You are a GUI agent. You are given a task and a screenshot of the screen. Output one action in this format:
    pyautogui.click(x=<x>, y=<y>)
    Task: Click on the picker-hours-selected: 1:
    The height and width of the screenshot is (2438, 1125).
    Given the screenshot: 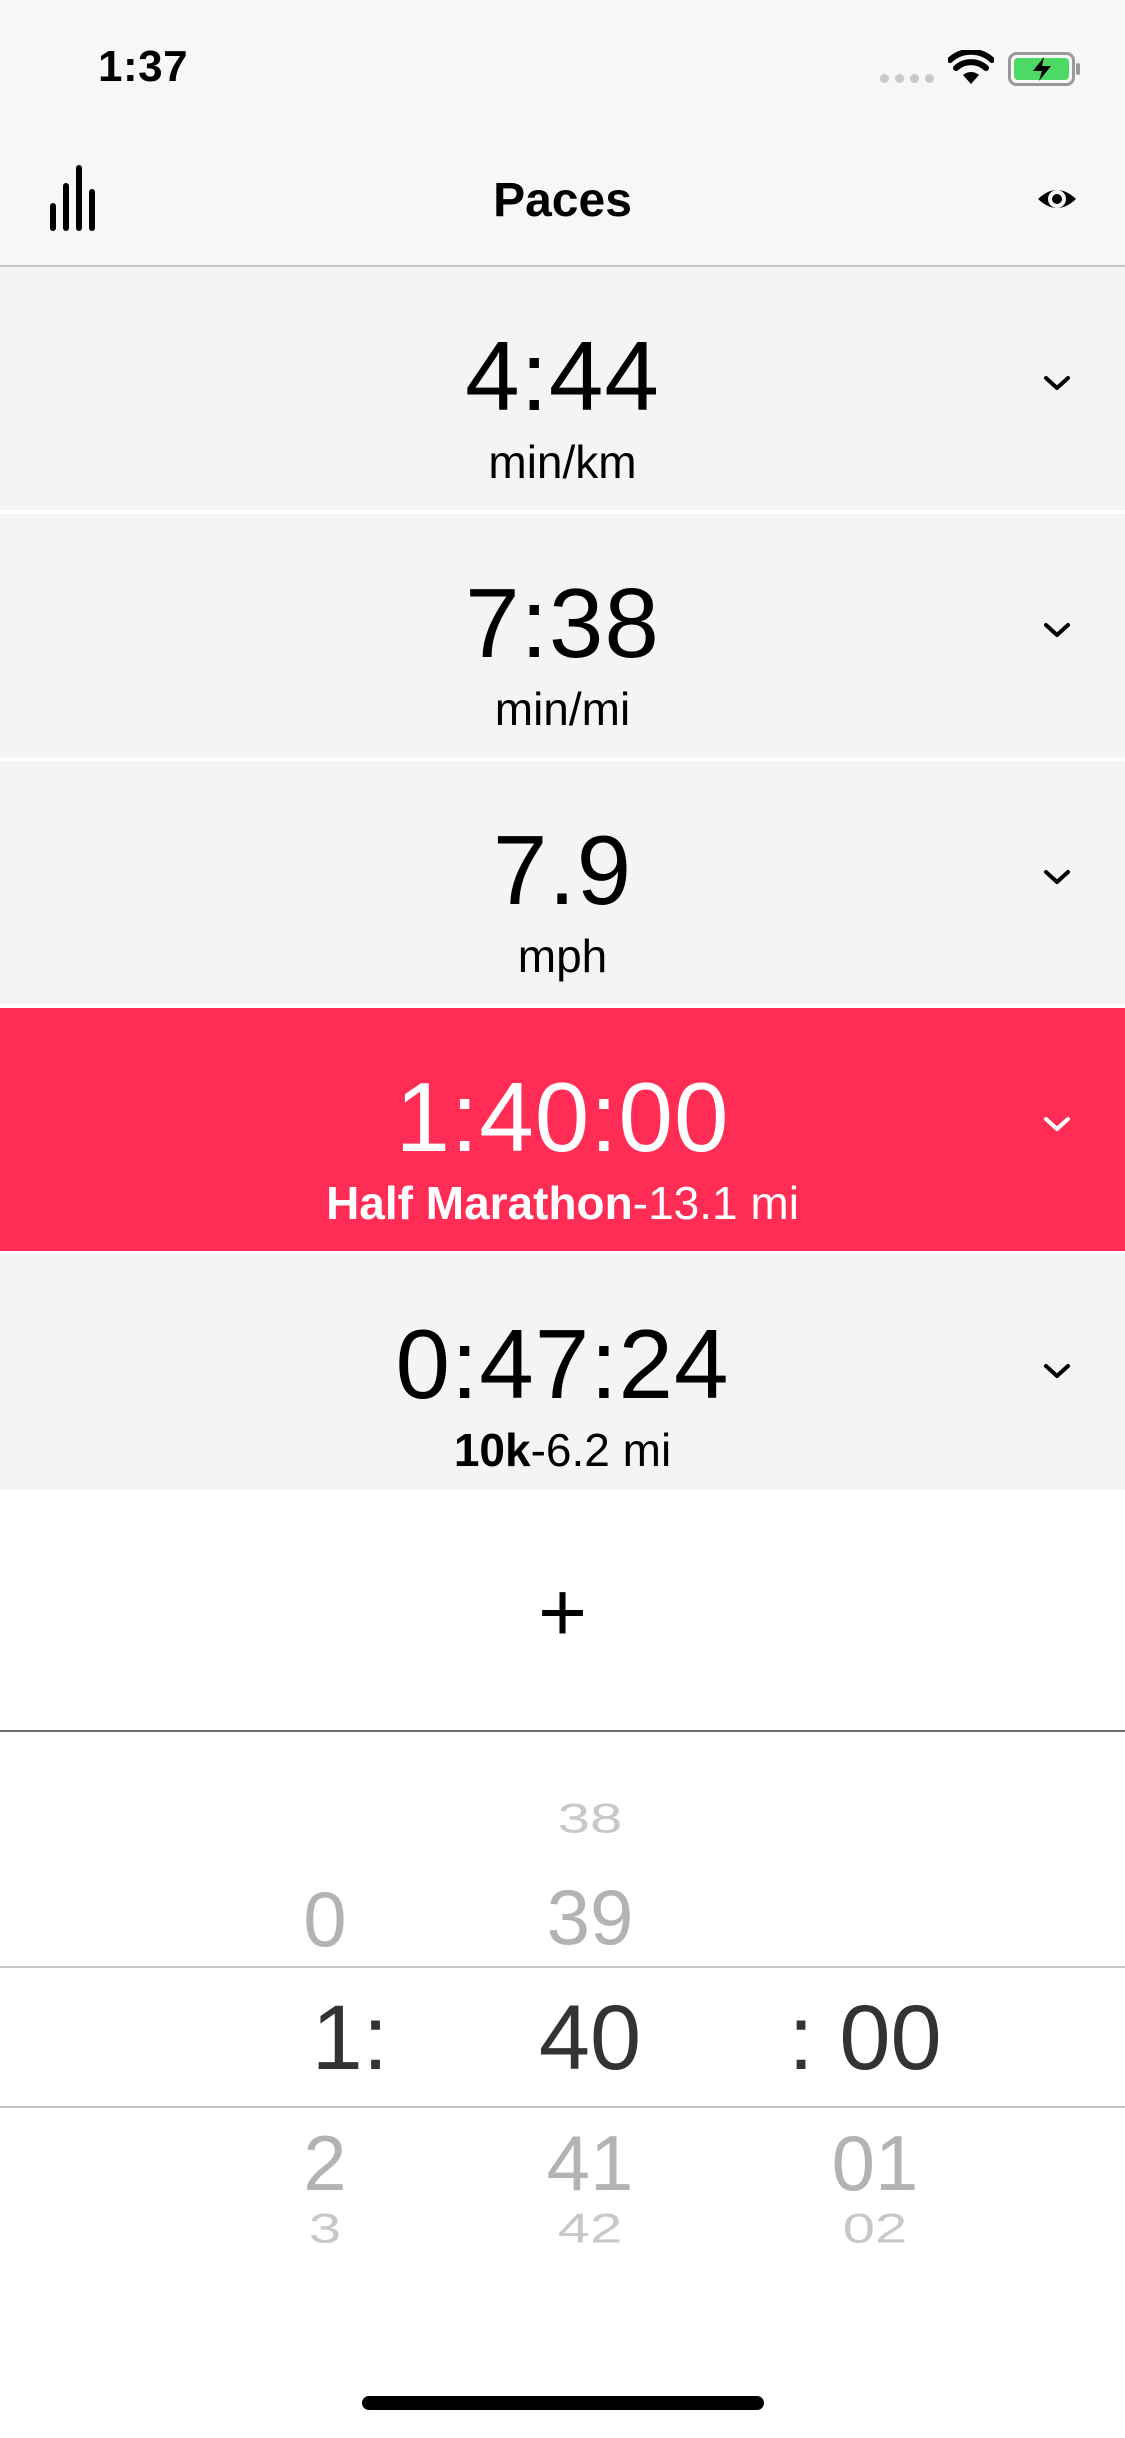 What is the action you would take?
    pyautogui.click(x=350, y=2038)
    